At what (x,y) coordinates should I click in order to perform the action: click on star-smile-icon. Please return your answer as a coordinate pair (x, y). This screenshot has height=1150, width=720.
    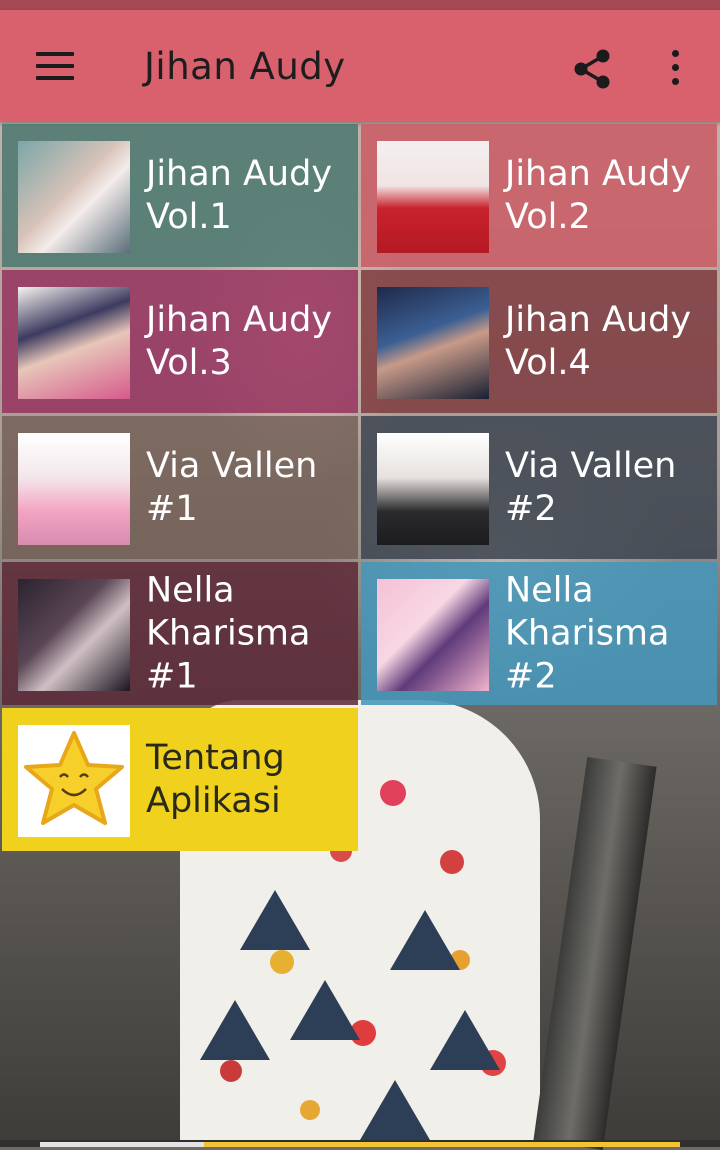
    Looking at the image, I should click on (74, 781).